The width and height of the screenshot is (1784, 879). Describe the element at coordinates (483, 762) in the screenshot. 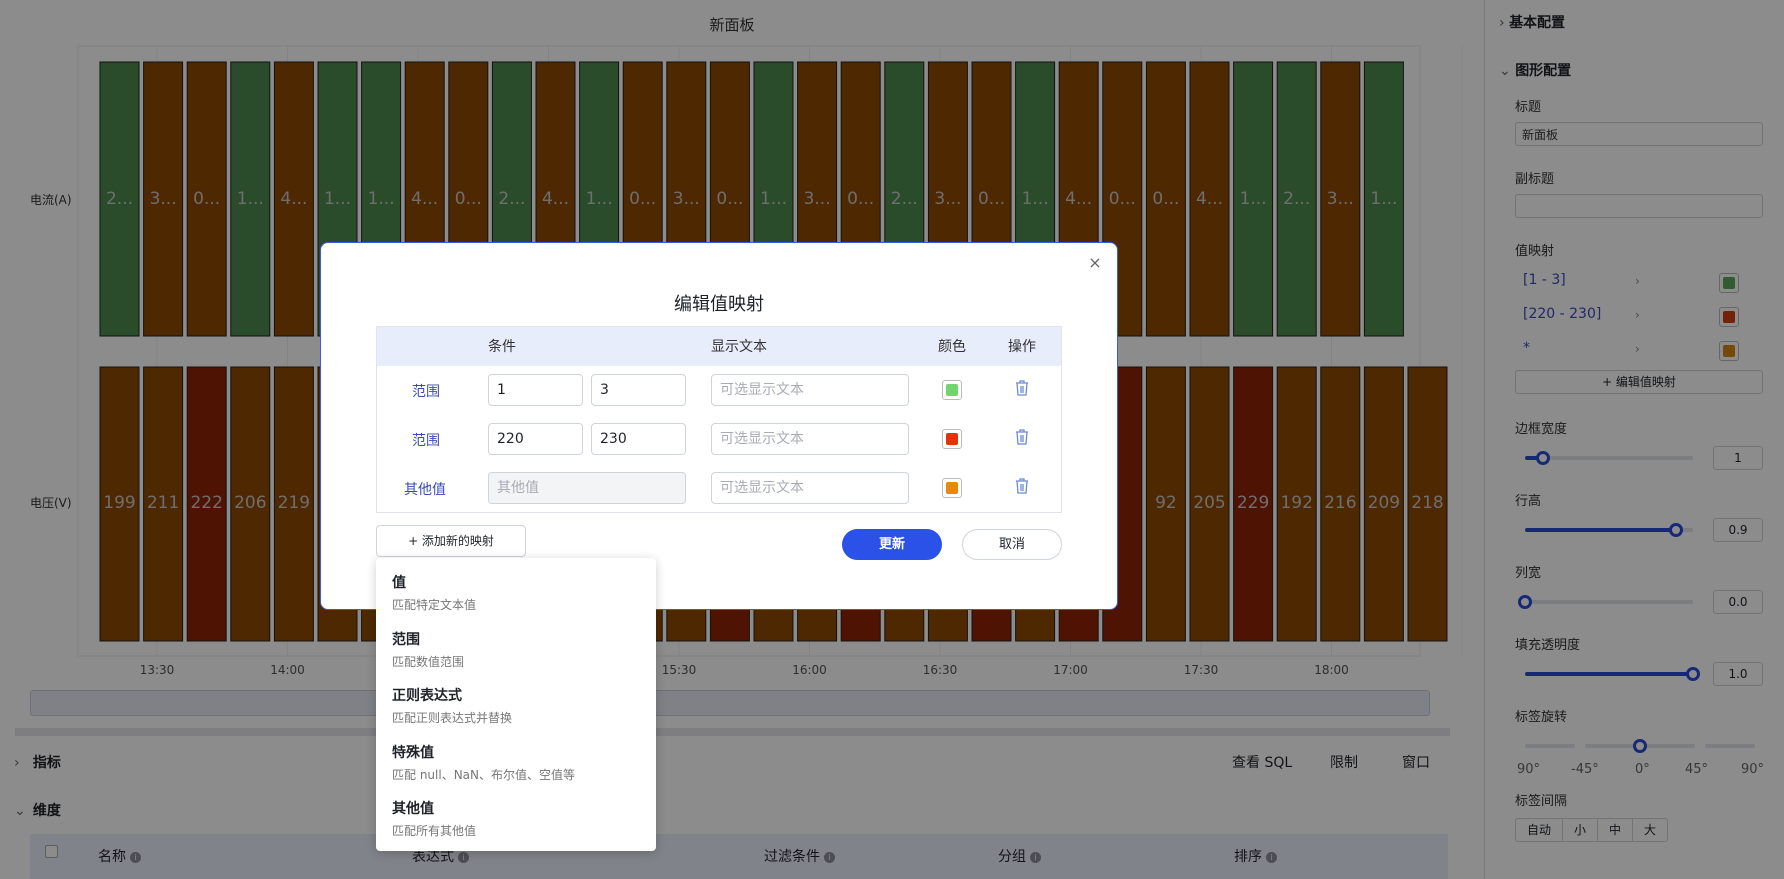

I see `dropdown-item-special: 特殊值 匹配 null、NaN、布尔值、空值等` at that location.